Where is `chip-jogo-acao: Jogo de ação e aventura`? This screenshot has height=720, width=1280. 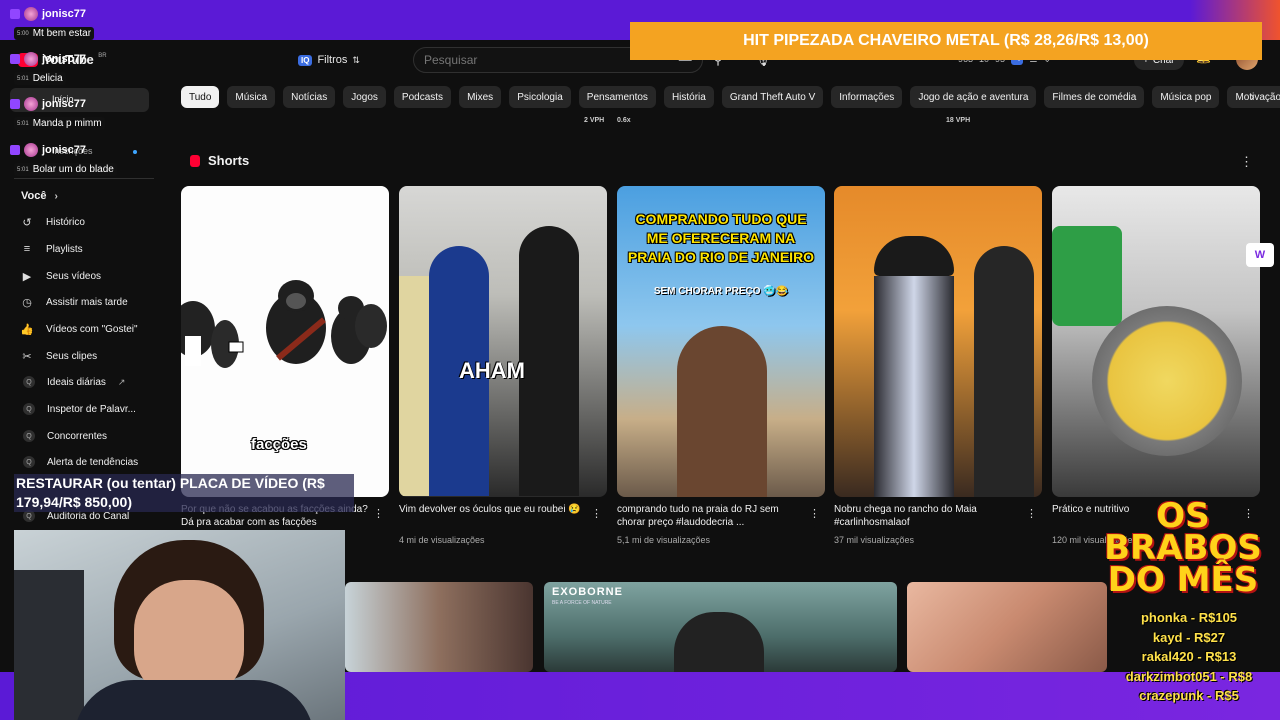 chip-jogo-acao: Jogo de ação e aventura is located at coordinates (973, 97).